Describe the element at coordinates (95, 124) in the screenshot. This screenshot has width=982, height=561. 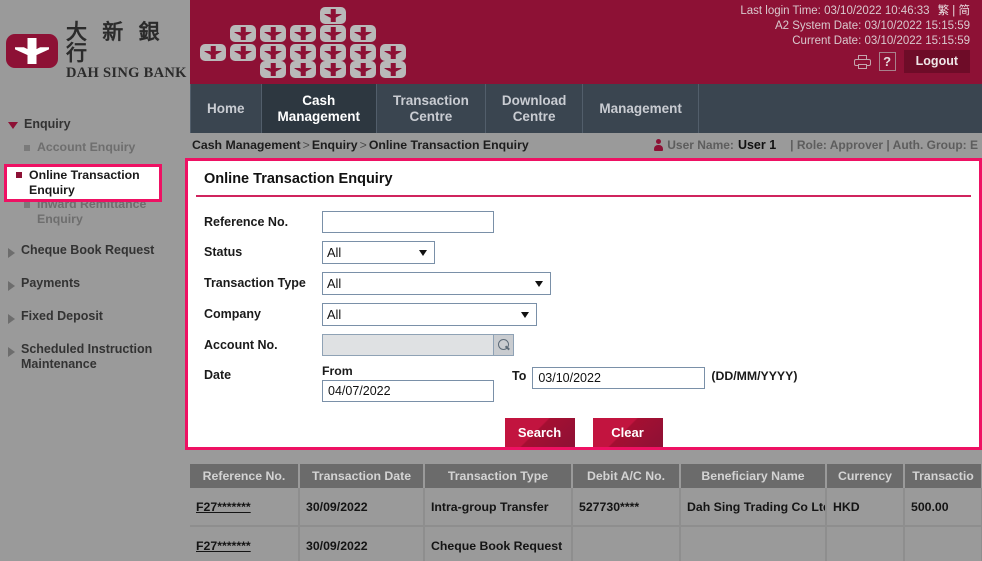
I see `sidebar-group-enquiry: Enquiry` at that location.